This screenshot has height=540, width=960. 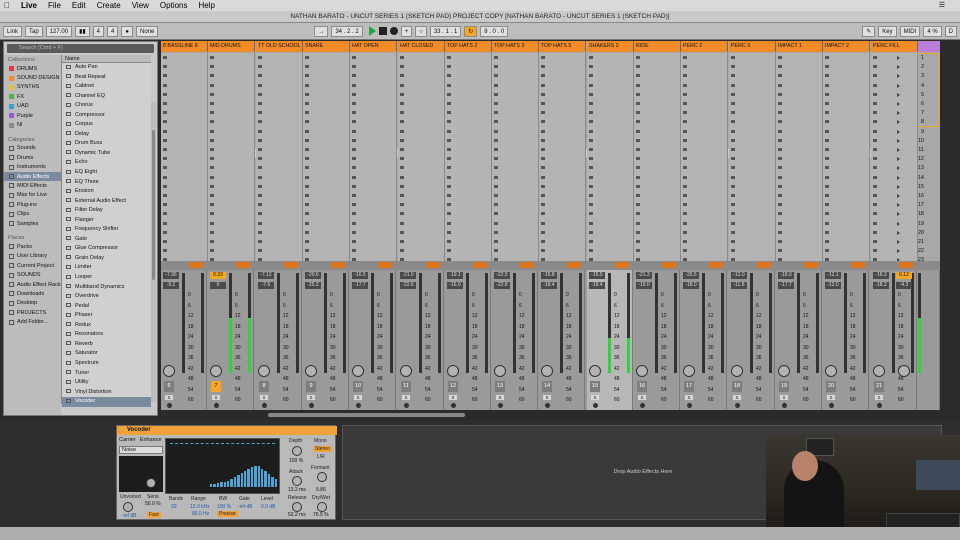 What do you see at coordinates (917, 122) in the screenshot?
I see `scene-slot: 8` at bounding box center [917, 122].